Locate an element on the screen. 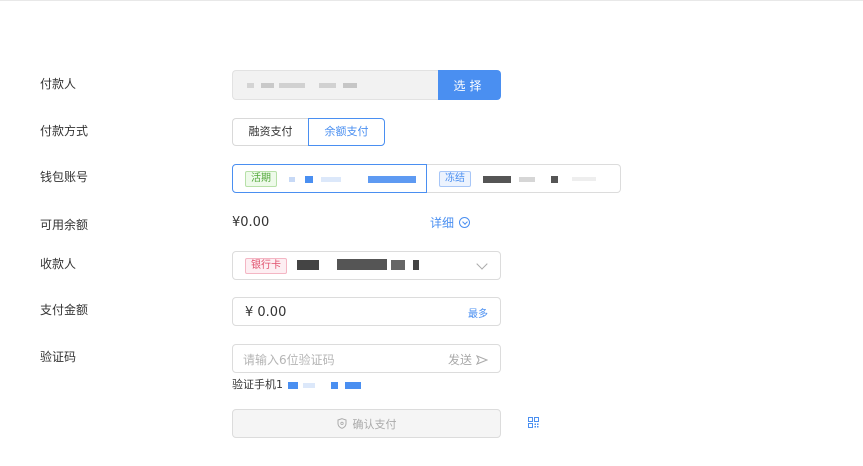  code-input is located at coordinates (334, 359).